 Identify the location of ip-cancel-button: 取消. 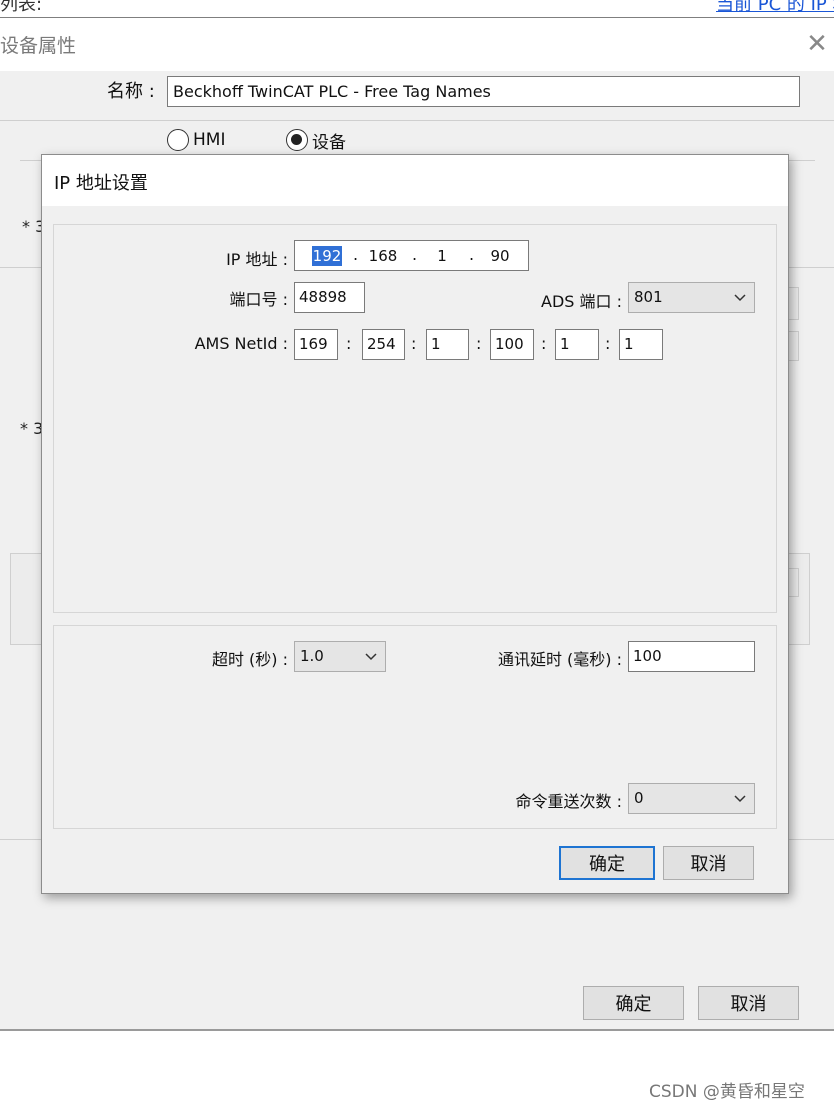
(708, 863).